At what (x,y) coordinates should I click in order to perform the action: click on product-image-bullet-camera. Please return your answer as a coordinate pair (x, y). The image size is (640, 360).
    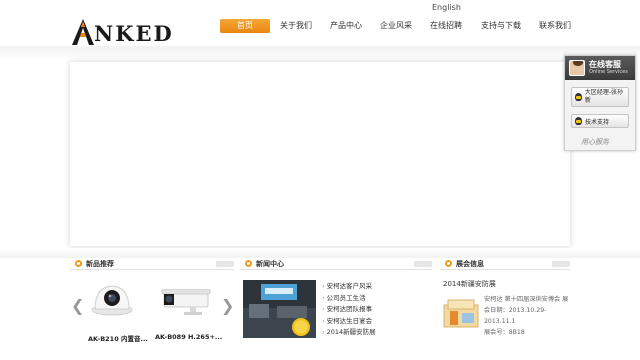
    Looking at the image, I should click on (186, 304).